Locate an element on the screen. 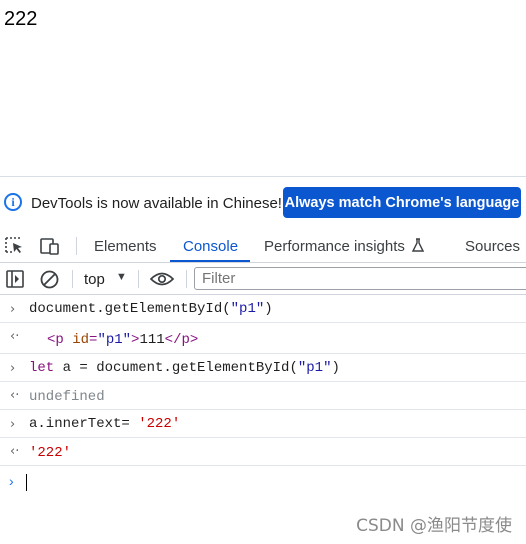  tab-console: Console is located at coordinates (210, 246).